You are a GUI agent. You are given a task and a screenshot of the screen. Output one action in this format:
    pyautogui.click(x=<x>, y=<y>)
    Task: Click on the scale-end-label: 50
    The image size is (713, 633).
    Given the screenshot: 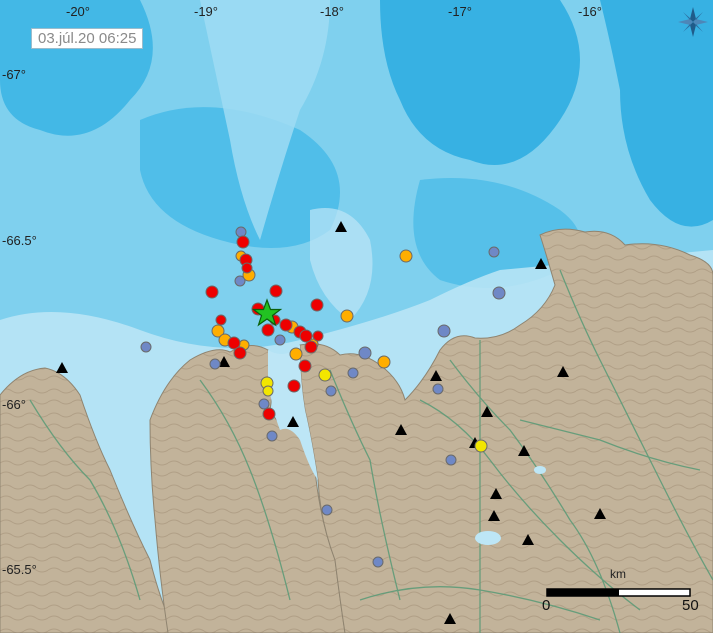 What is the action you would take?
    pyautogui.click(x=690, y=605)
    